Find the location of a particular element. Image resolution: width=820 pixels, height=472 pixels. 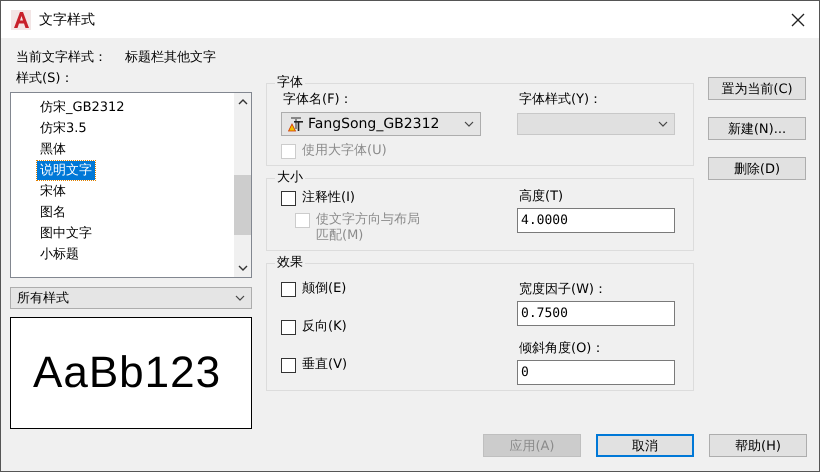

close-icon is located at coordinates (798, 19).